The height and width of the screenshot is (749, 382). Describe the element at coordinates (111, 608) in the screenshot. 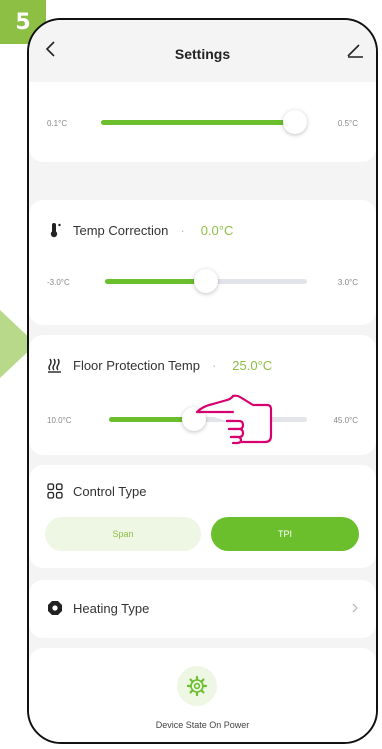

I see `heating-type-label: Heating Type` at that location.